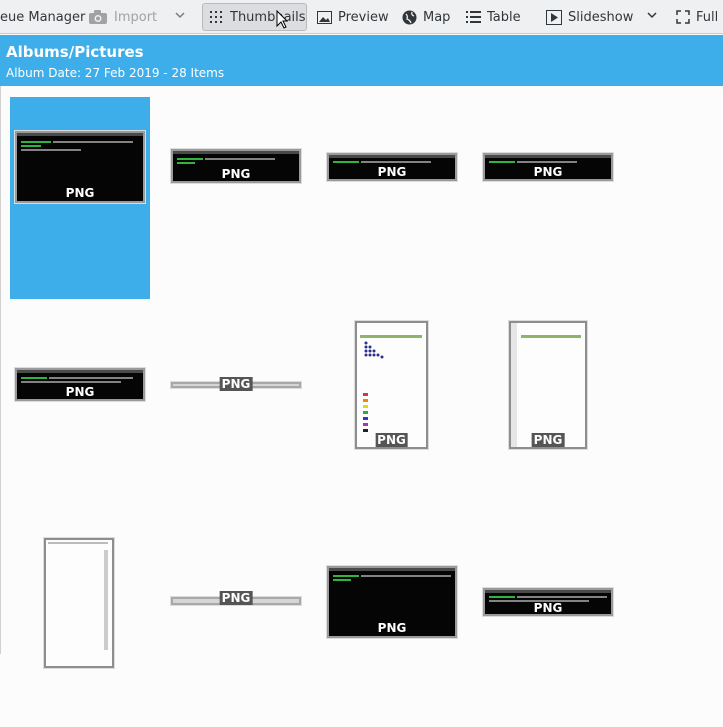 The image size is (723, 727). I want to click on thumbnail-item, so click(80, 626).